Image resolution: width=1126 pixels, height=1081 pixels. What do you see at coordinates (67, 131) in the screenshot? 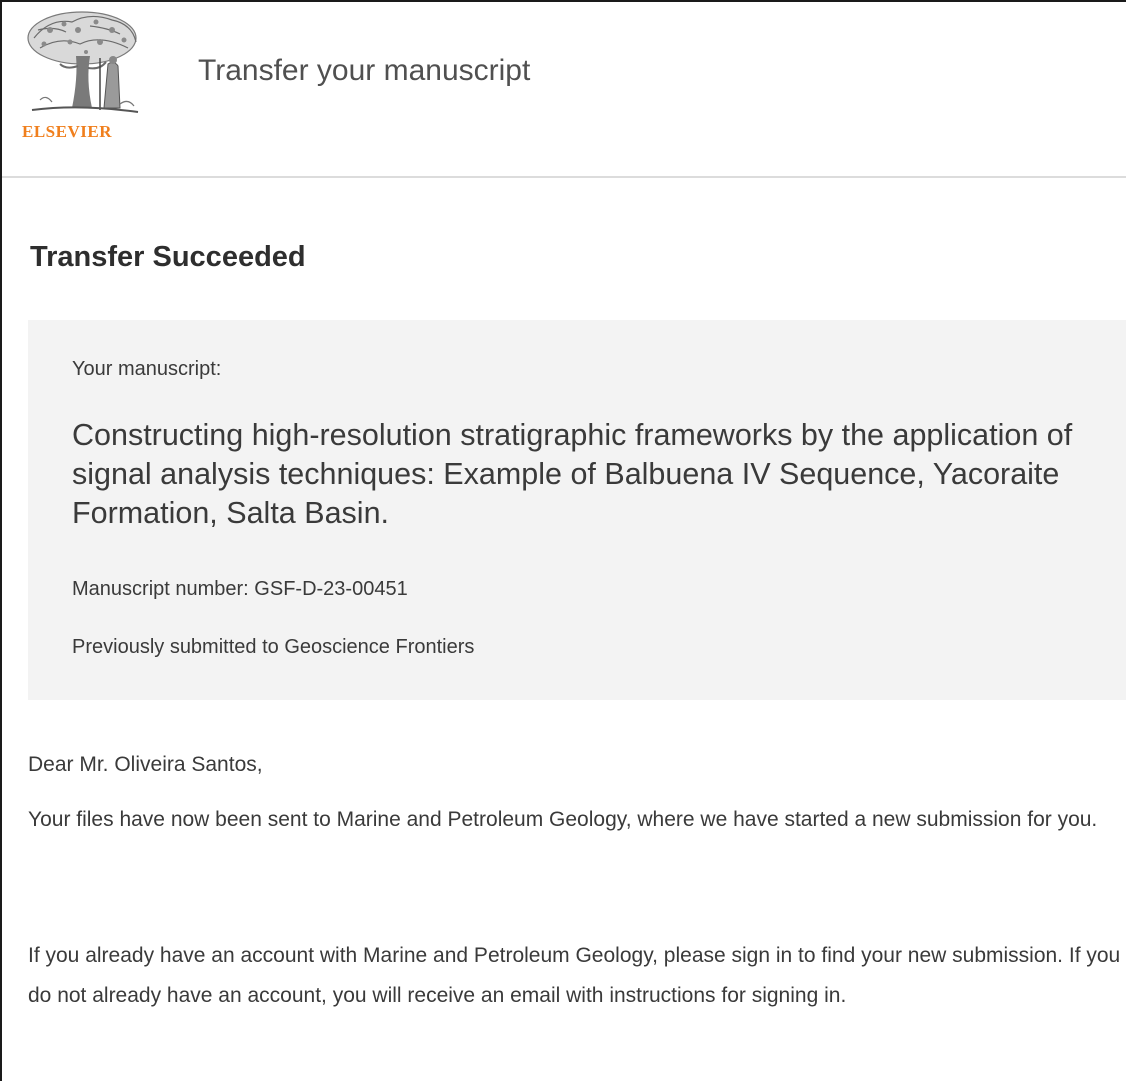
I see `elsevier-wordmark: ELSEVIER` at bounding box center [67, 131].